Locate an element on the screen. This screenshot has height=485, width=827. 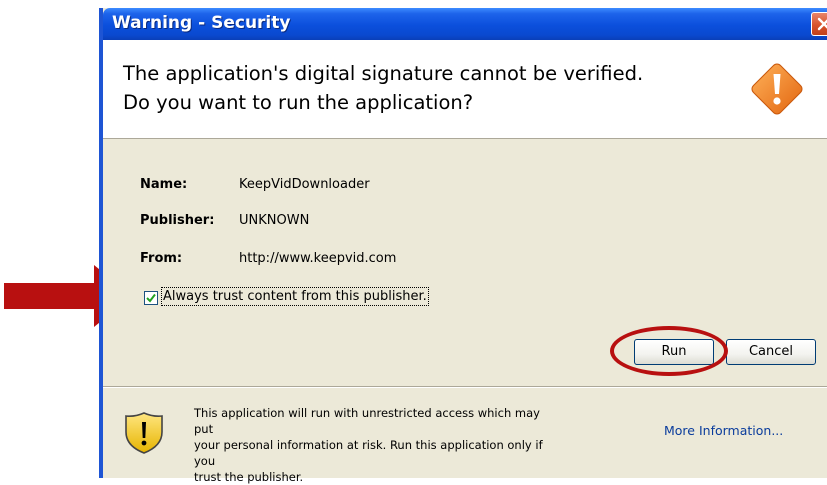
from-label: From: is located at coordinates (161, 258).